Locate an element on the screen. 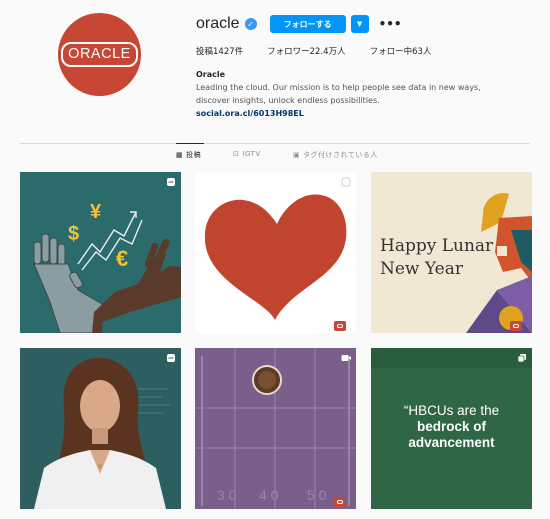  oracle-logo: ORACLE is located at coordinates (99, 54).